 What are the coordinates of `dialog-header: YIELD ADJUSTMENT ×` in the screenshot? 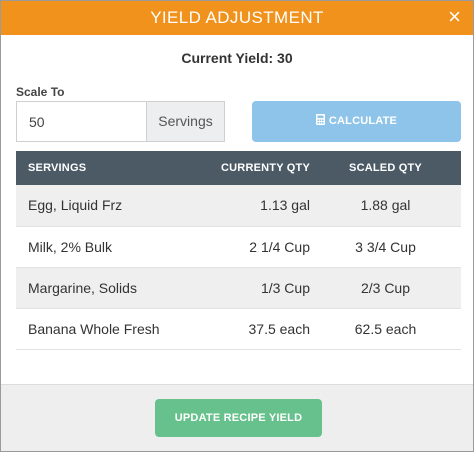 It's located at (237, 18).